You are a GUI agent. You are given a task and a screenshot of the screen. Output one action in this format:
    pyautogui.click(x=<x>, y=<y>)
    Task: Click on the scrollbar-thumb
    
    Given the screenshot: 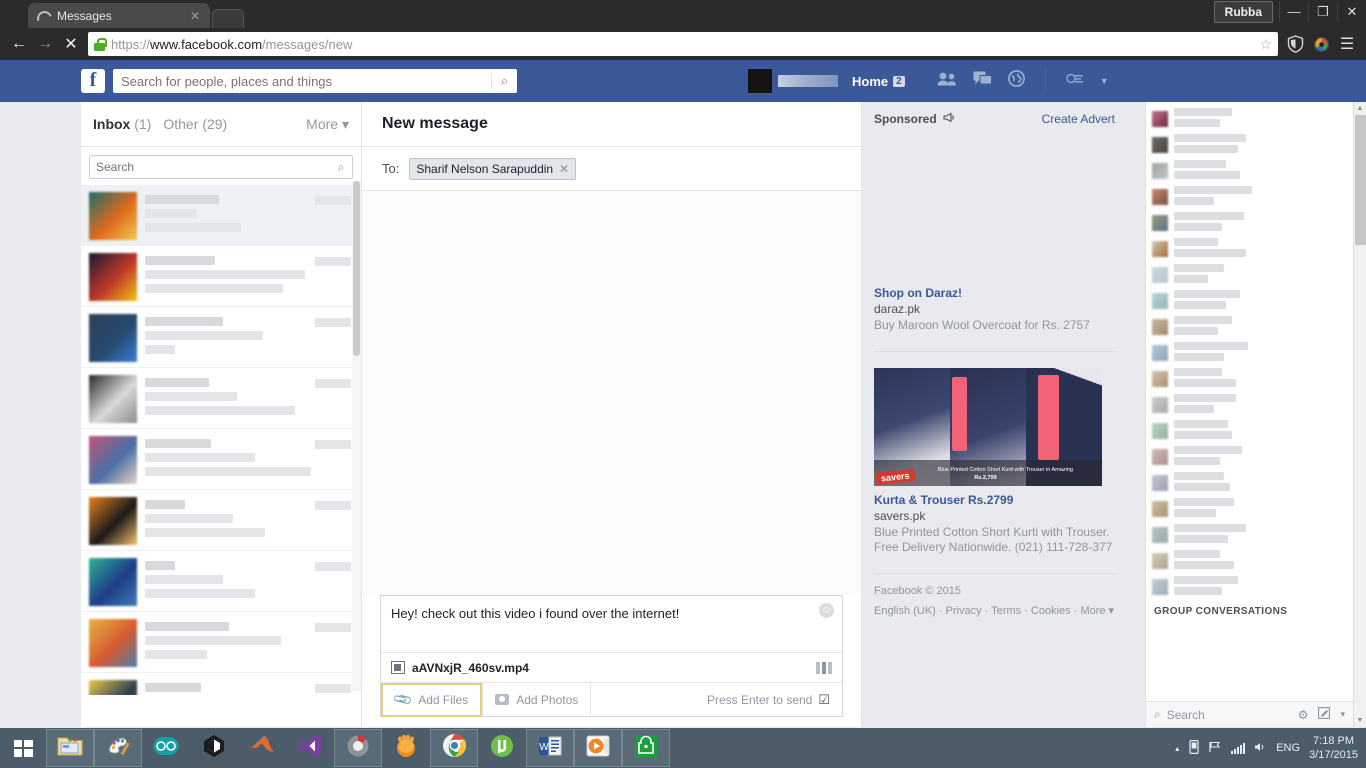 What is the action you would take?
    pyautogui.click(x=1360, y=180)
    